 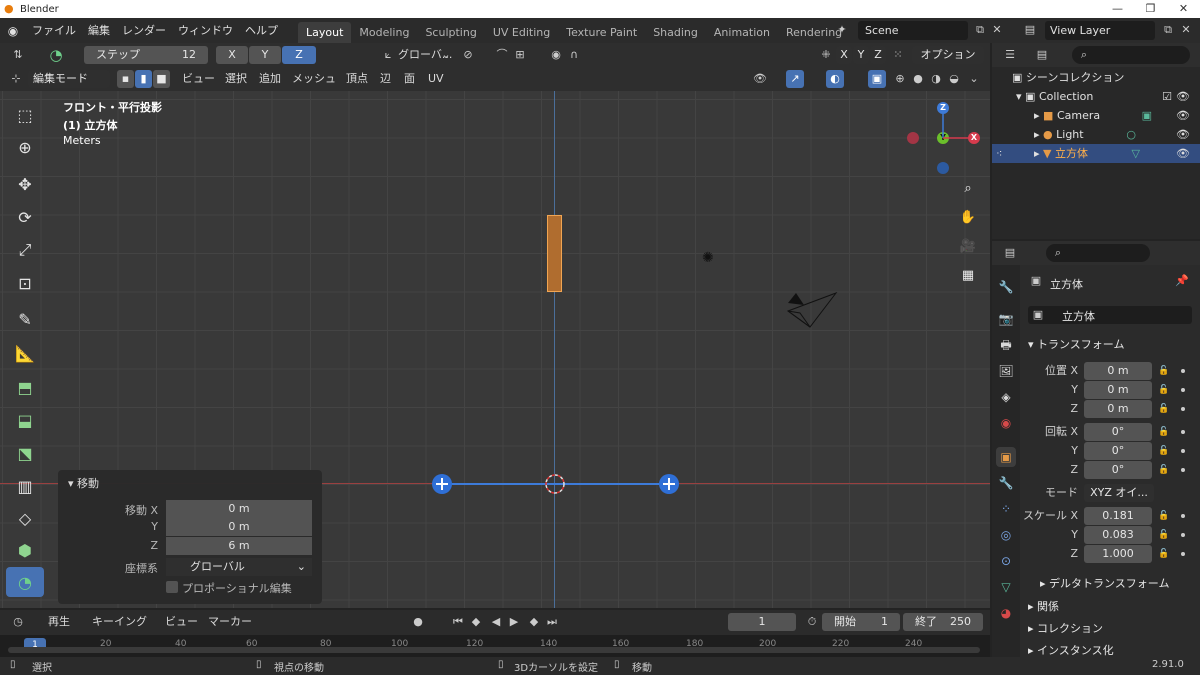 What do you see at coordinates (1006, 535) in the screenshot?
I see `physics-tab-icon: ◎` at bounding box center [1006, 535].